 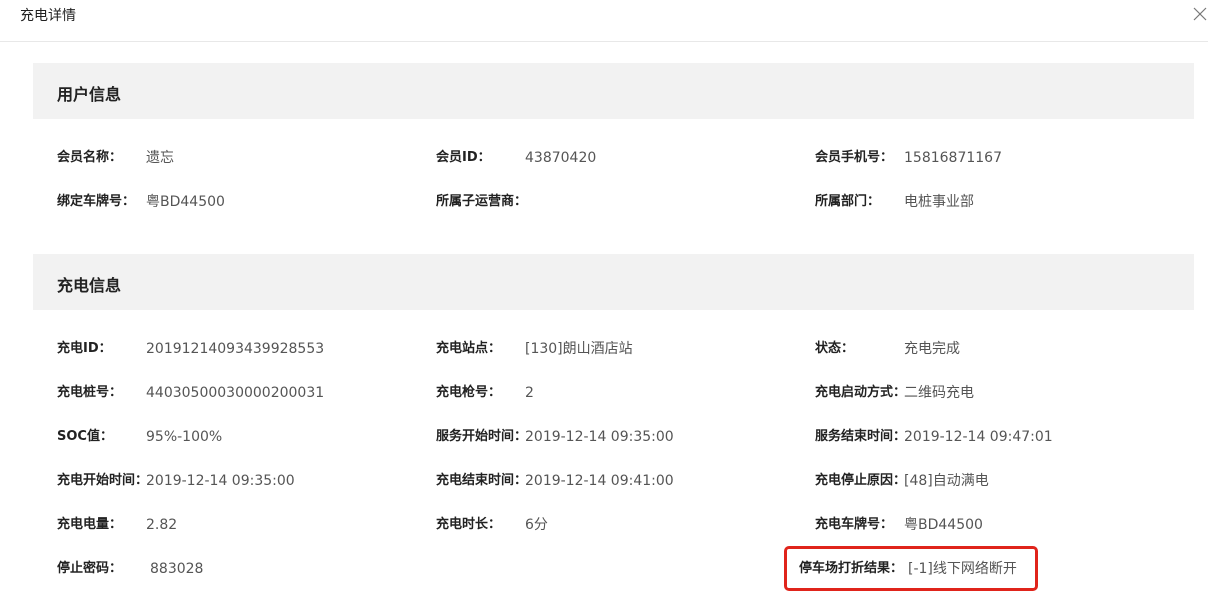 What do you see at coordinates (48, 16) in the screenshot?
I see `dialog-title: 充电详情` at bounding box center [48, 16].